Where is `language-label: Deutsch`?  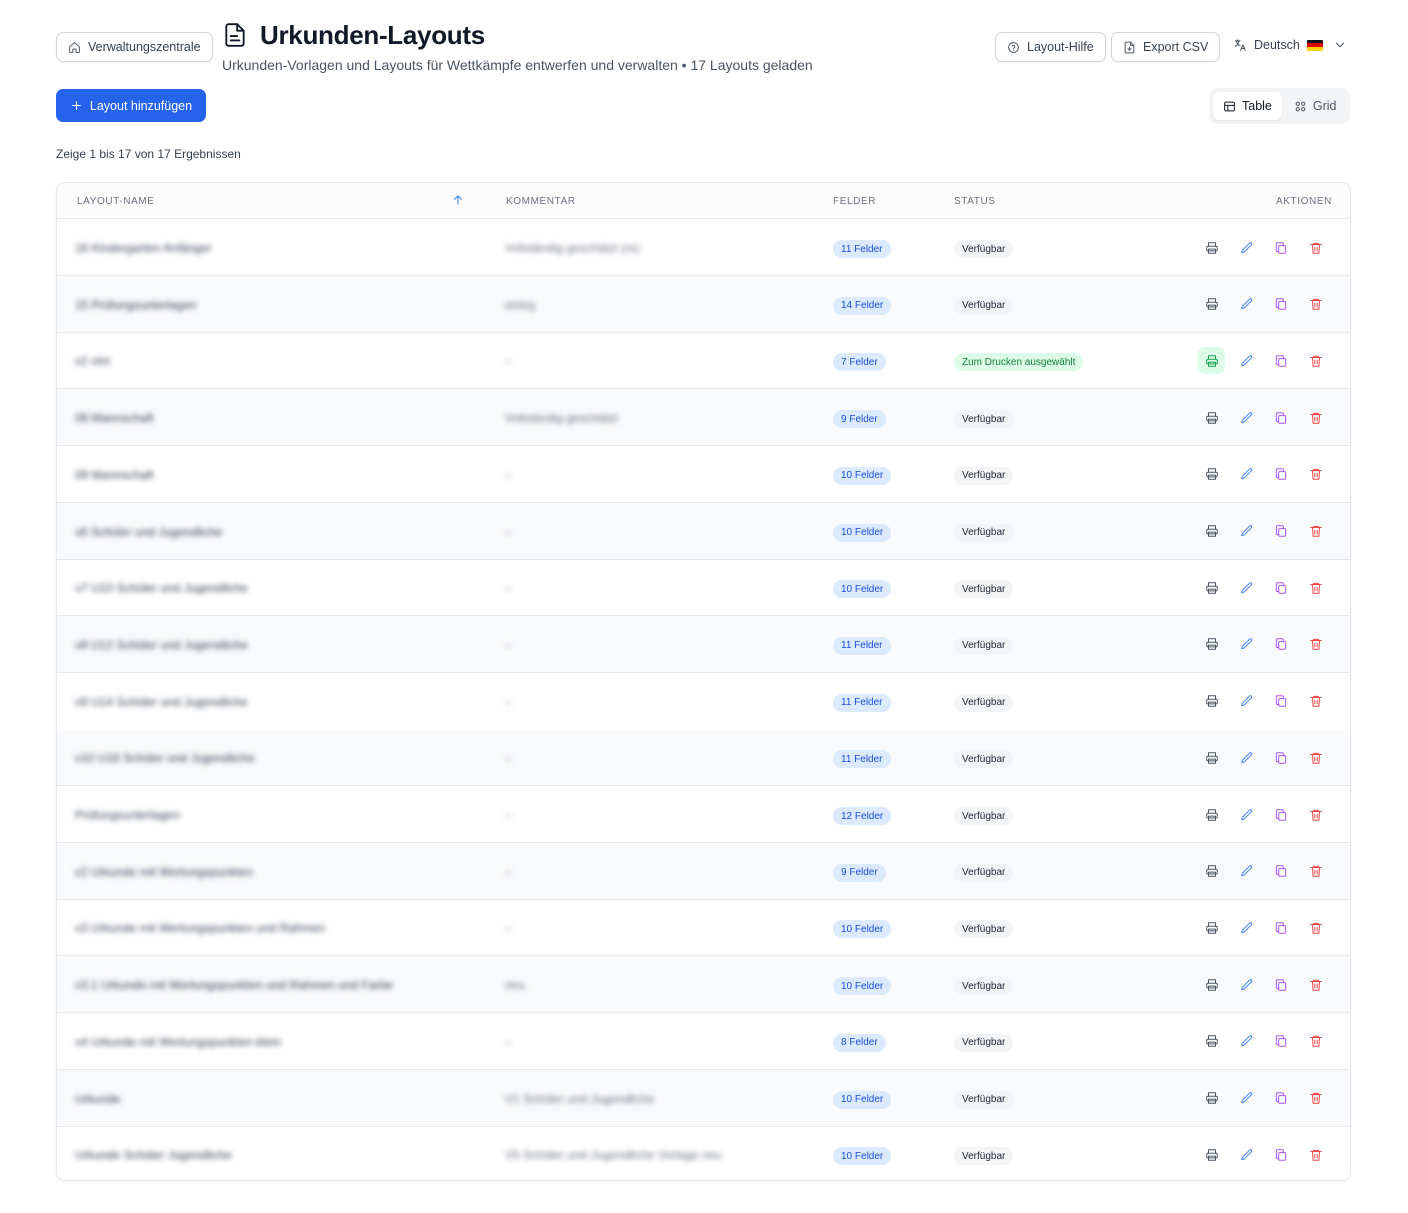 language-label: Deutsch is located at coordinates (1277, 45).